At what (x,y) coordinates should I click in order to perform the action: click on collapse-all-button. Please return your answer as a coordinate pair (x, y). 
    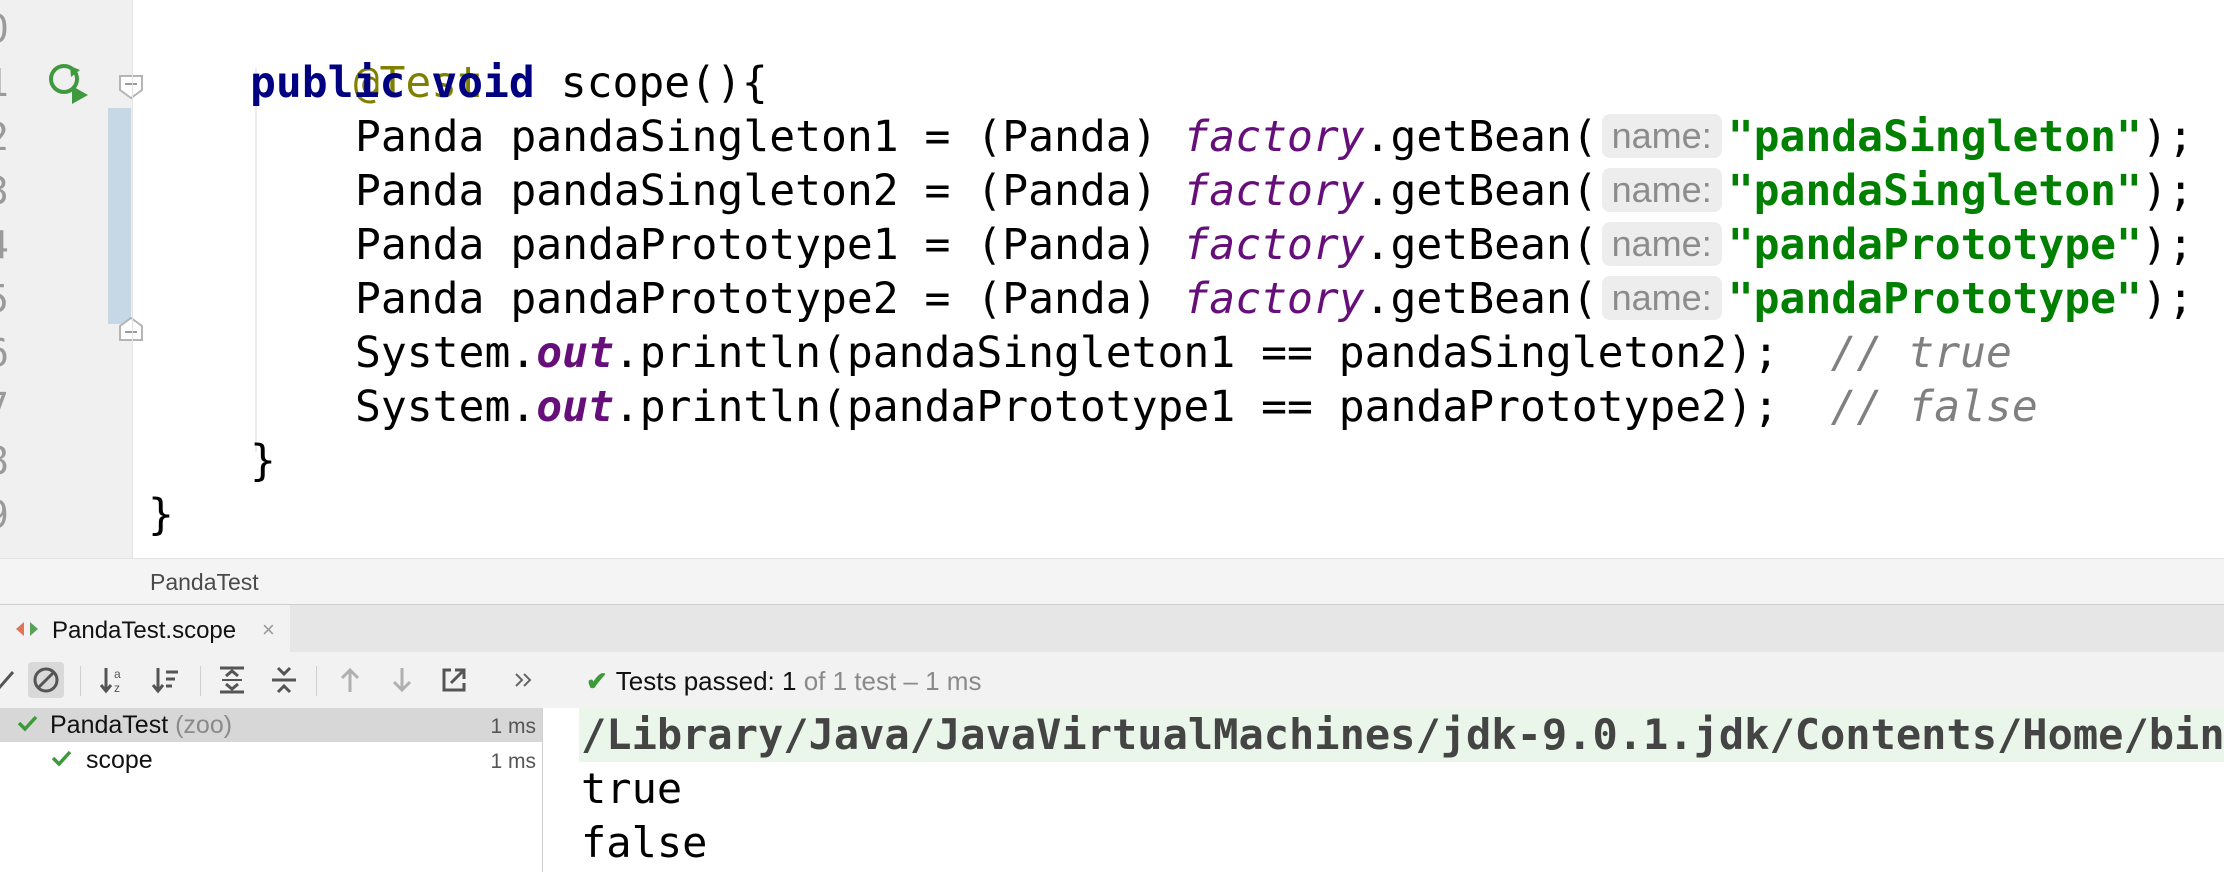
    Looking at the image, I should click on (284, 680).